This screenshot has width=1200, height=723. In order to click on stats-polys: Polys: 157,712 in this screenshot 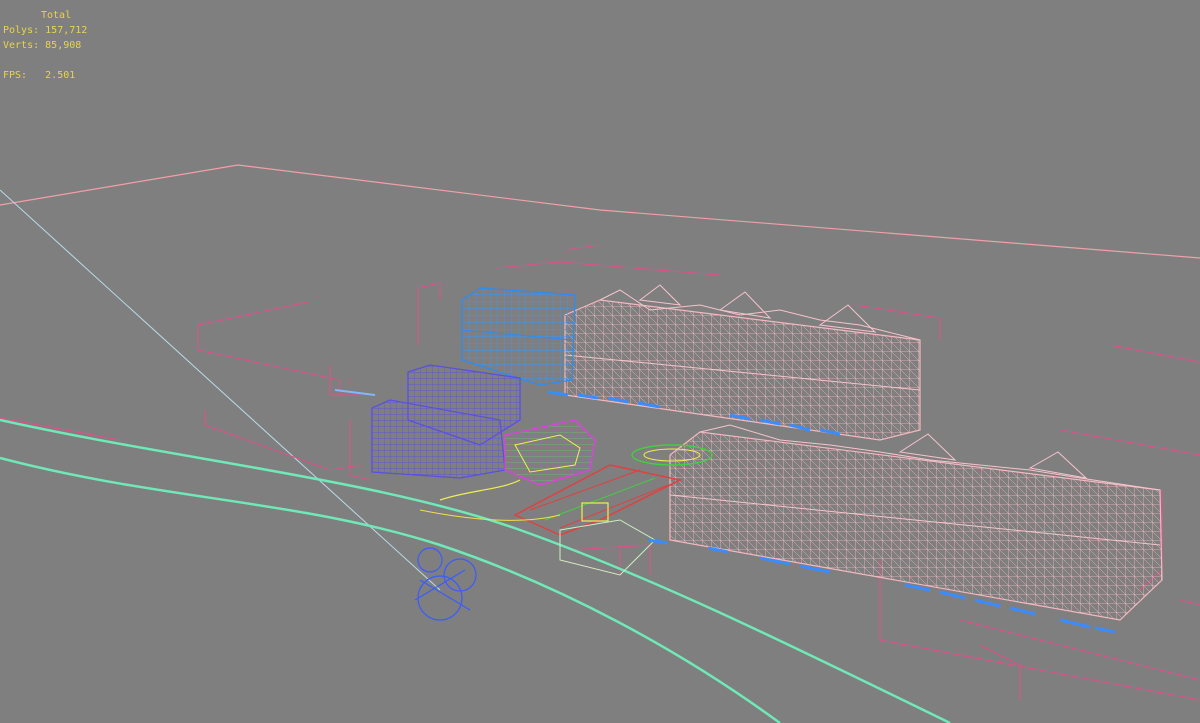, I will do `click(45, 30)`.